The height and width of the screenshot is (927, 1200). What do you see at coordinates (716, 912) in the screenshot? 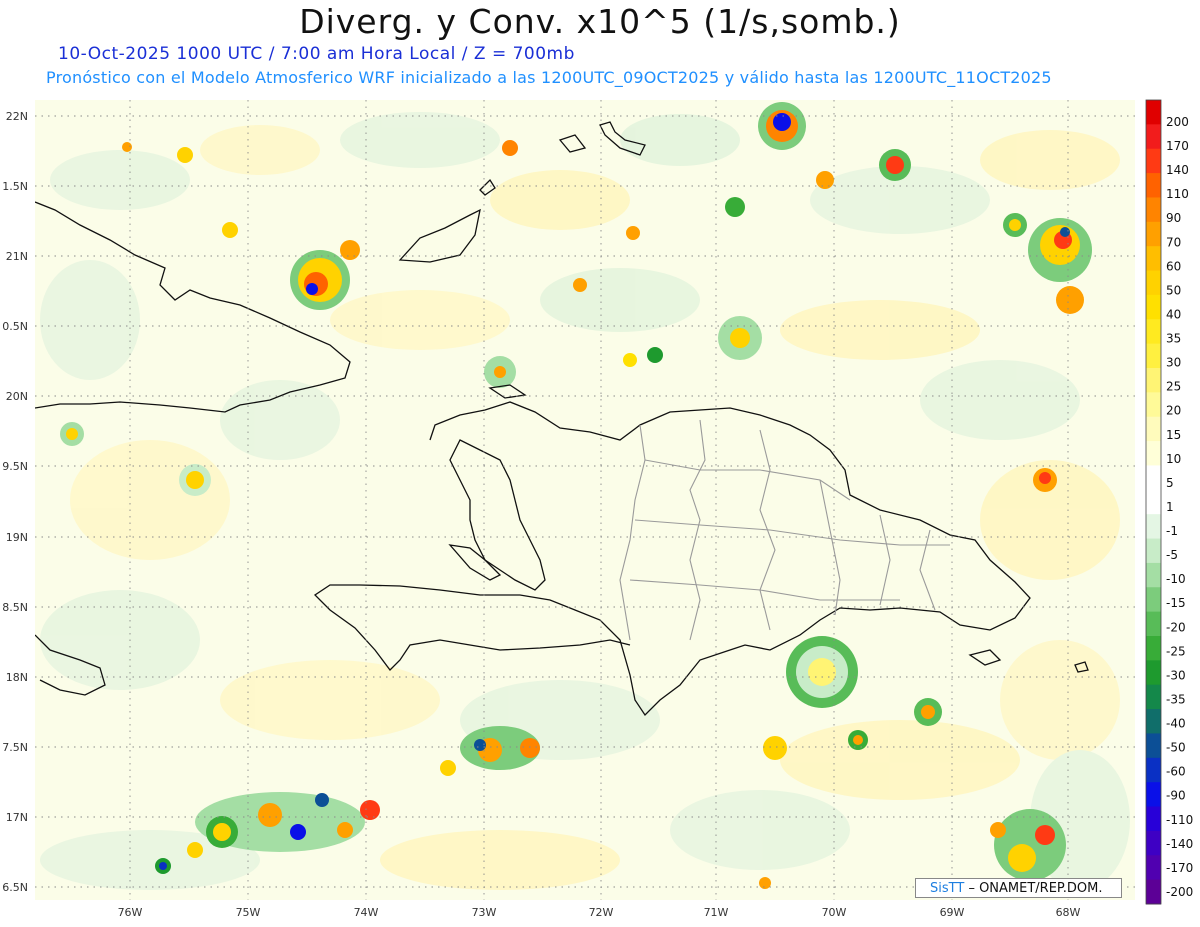
I see `lon-label: 71W` at bounding box center [716, 912].